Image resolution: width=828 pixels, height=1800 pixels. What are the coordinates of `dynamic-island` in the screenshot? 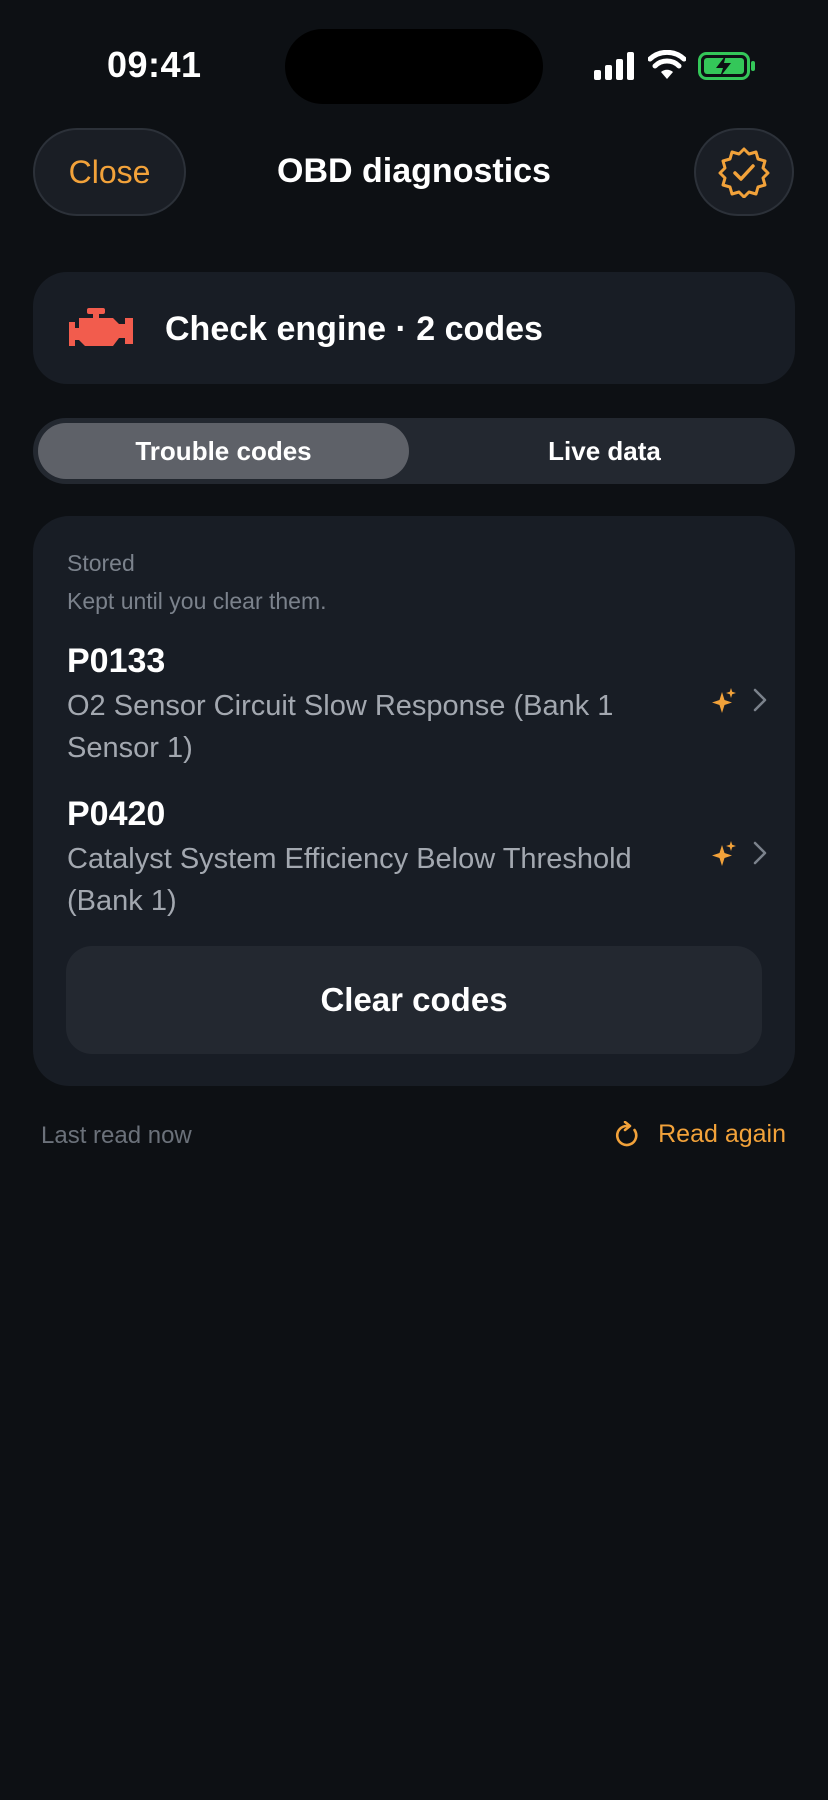 It's located at (414, 66).